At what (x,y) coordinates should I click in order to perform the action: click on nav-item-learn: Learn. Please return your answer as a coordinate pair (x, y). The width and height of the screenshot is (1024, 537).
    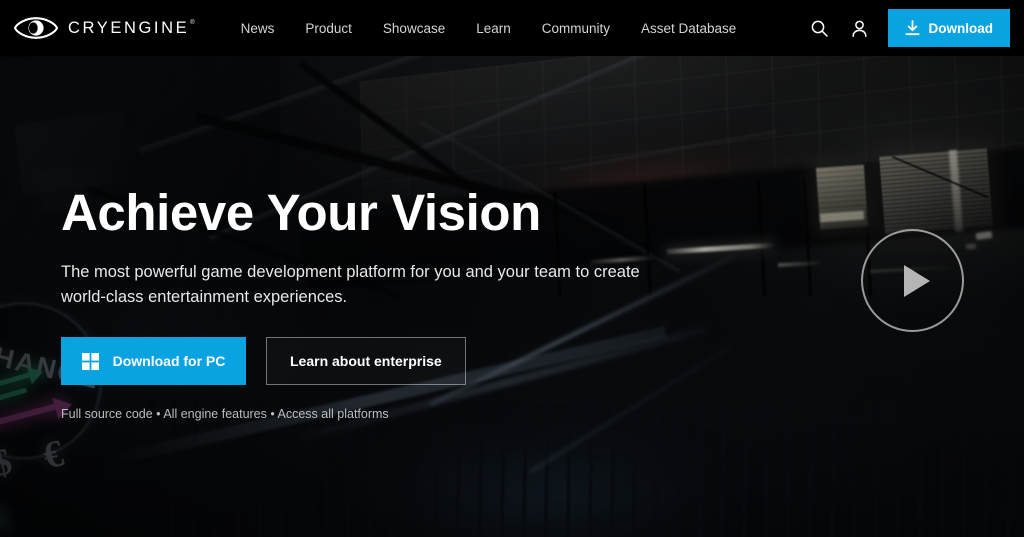
    Looking at the image, I should click on (493, 28).